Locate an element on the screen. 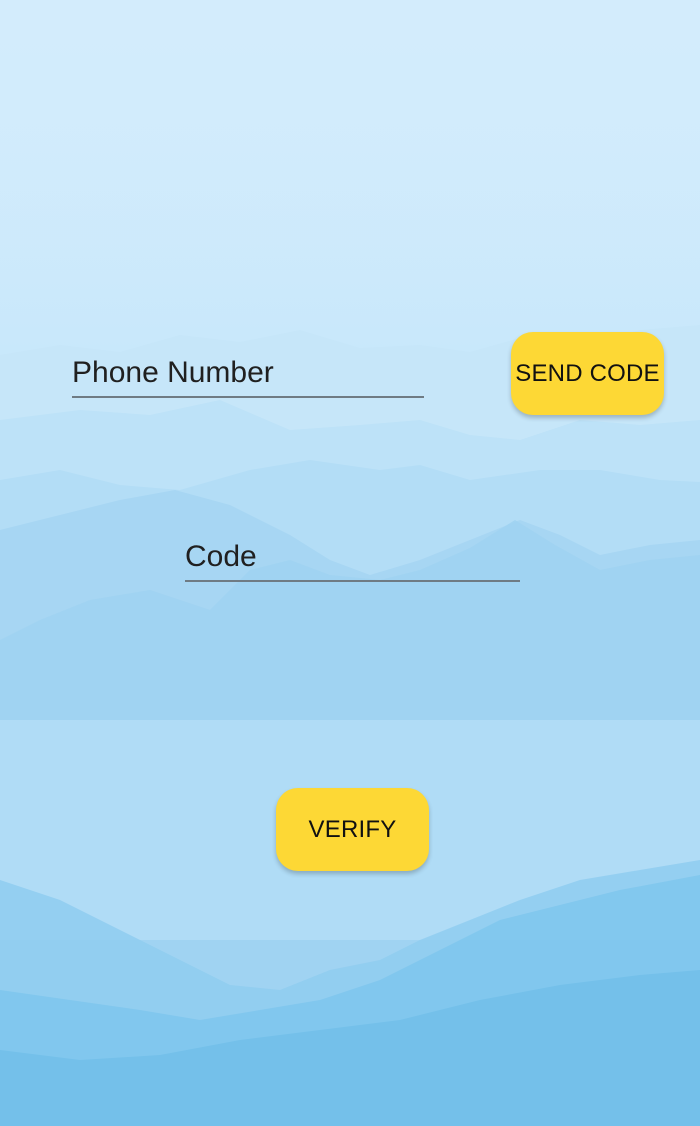 Image resolution: width=700 pixels, height=1126 pixels. code-field is located at coordinates (352, 557).